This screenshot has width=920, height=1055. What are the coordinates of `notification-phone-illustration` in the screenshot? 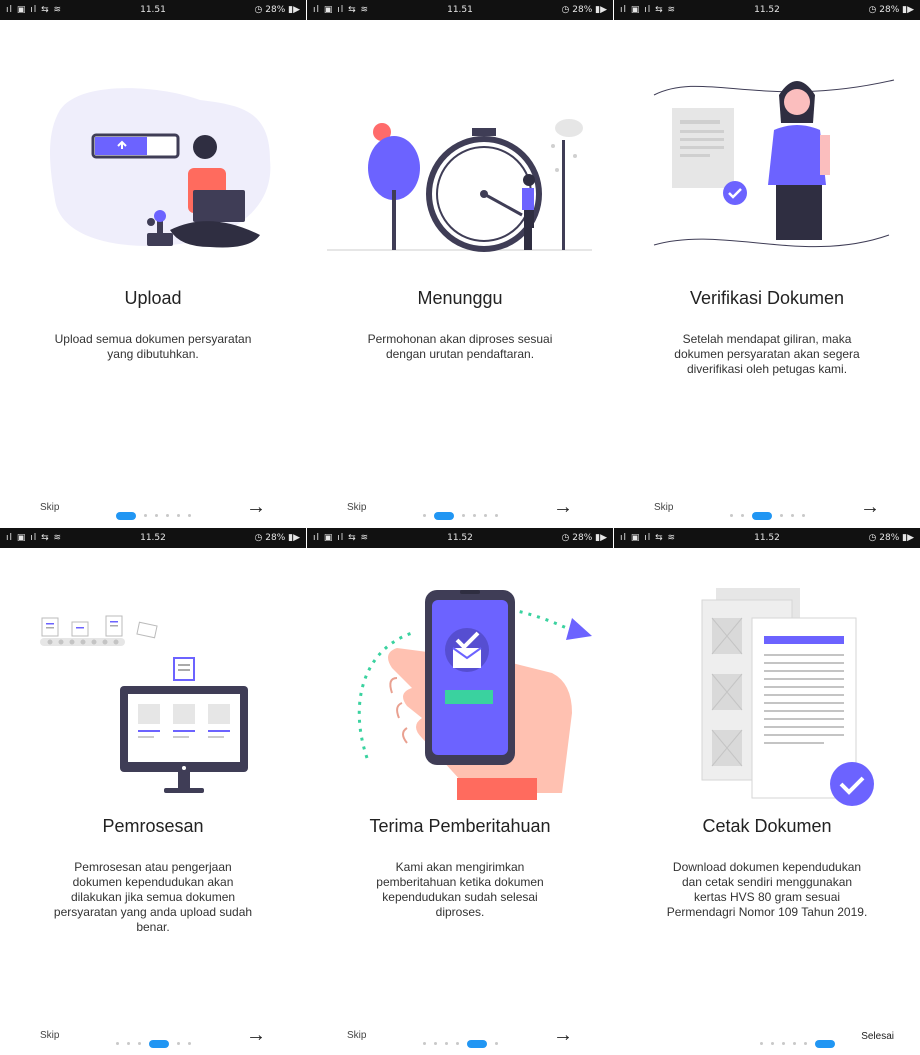 It's located at (474, 695).